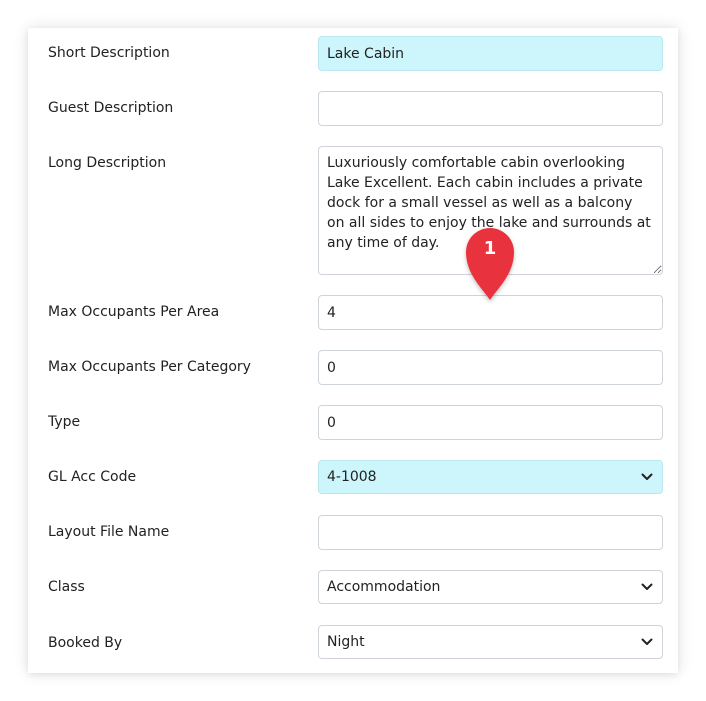 Image resolution: width=706 pixels, height=701 pixels. What do you see at coordinates (85, 643) in the screenshot?
I see `booked-by-label: Booked By` at bounding box center [85, 643].